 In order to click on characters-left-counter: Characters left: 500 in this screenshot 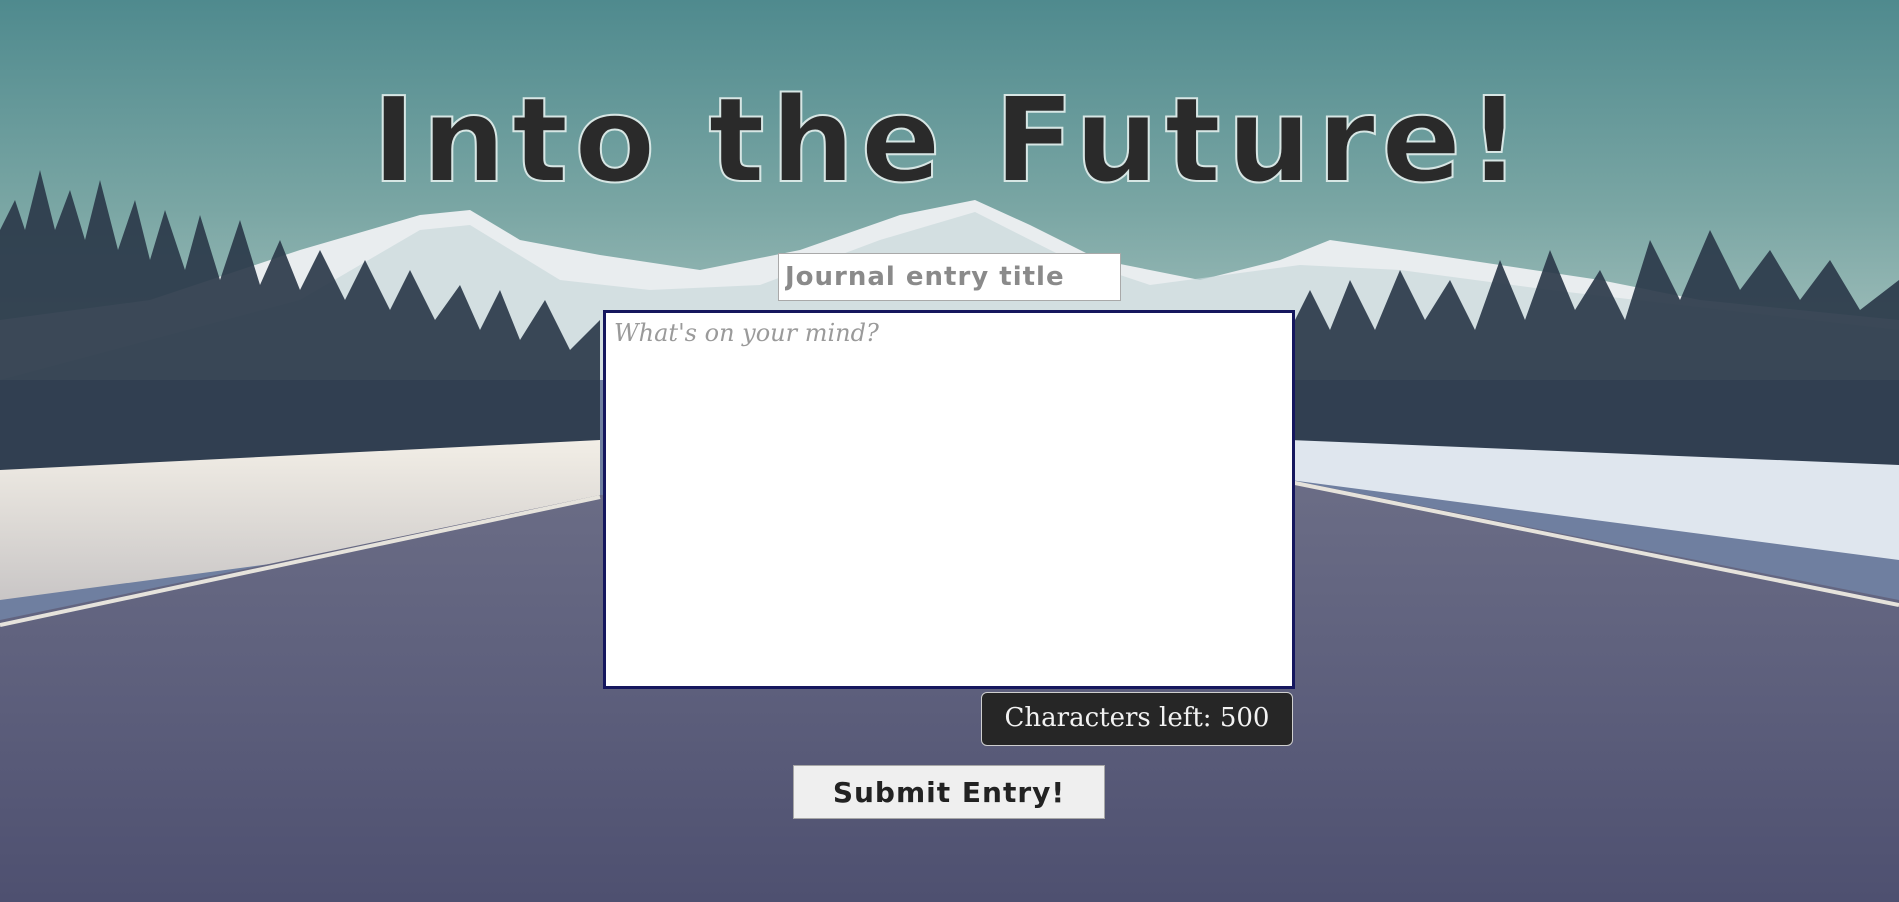, I will do `click(1137, 719)`.